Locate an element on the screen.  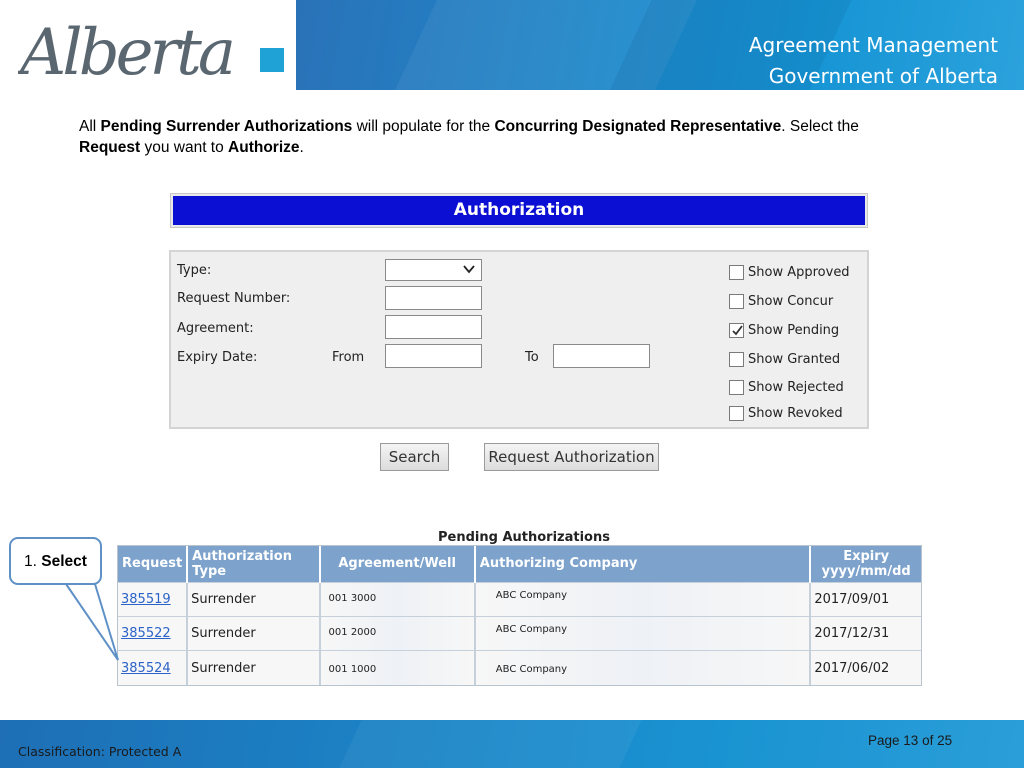
select-callout: 1. Select is located at coordinates (55, 561).